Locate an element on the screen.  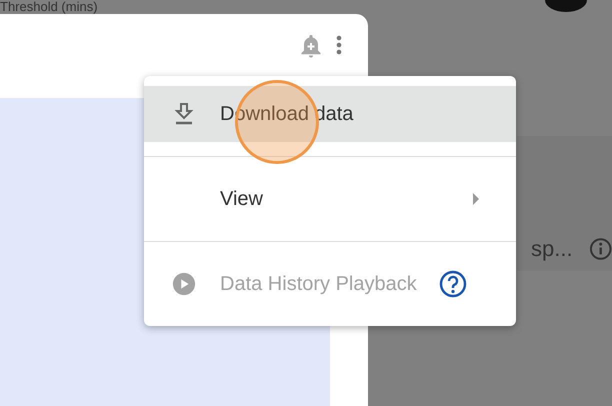
avatar is located at coordinates (566, 6).